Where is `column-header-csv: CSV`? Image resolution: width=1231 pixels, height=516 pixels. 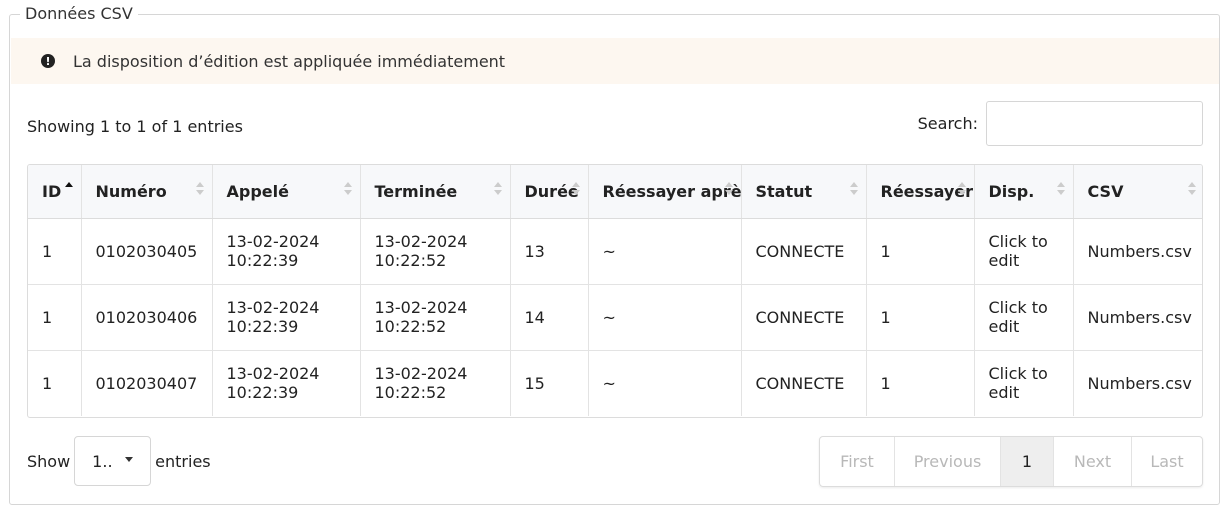 column-header-csv: CSV is located at coordinates (1137, 192).